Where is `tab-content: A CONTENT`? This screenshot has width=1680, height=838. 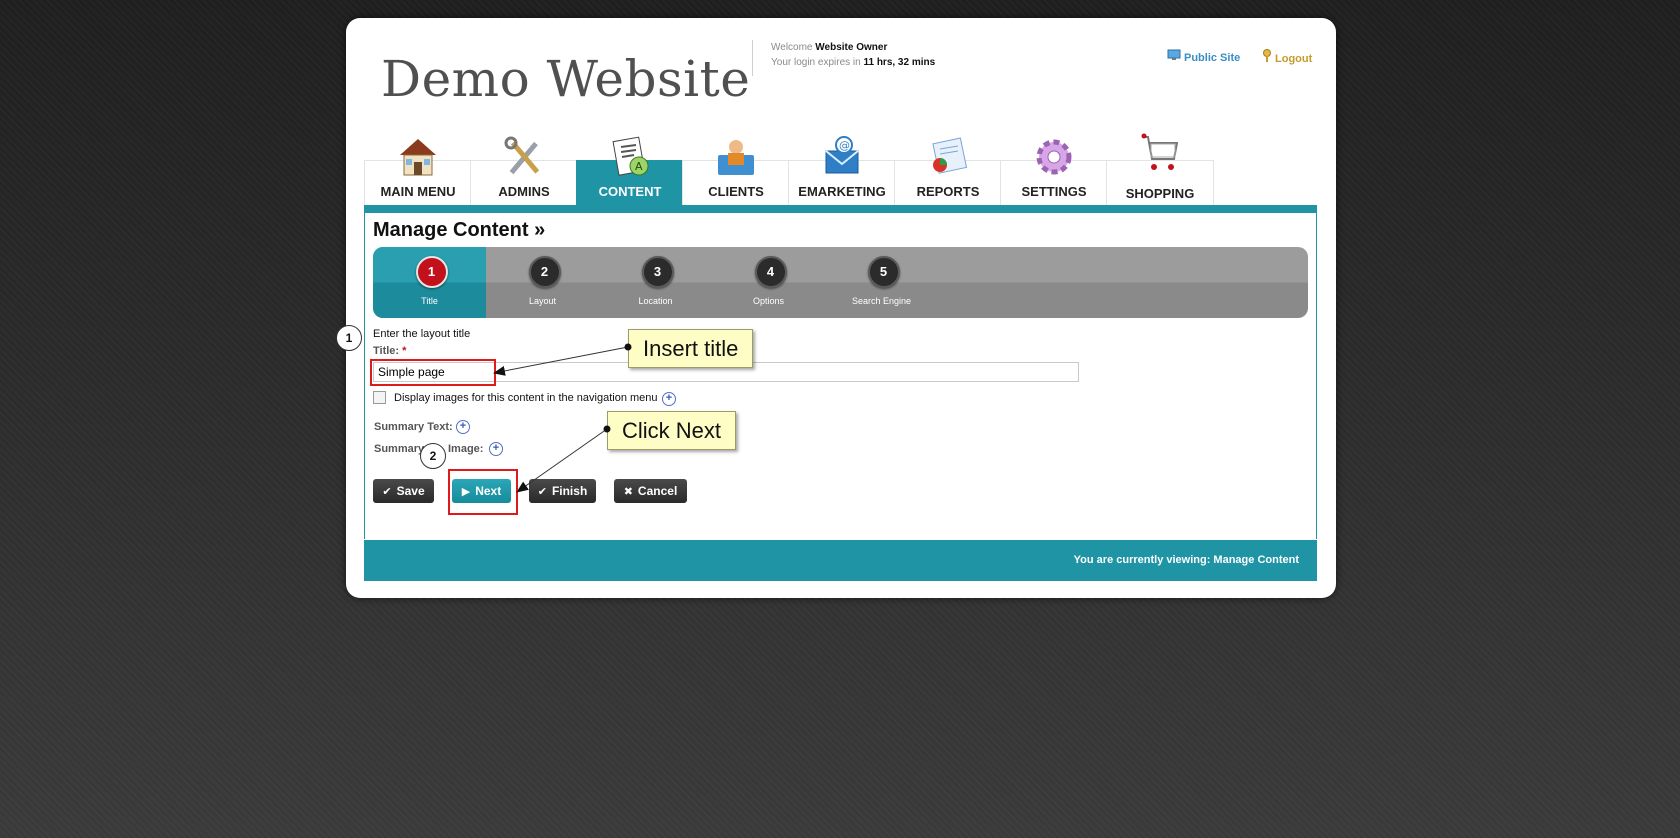
tab-content: A CONTENT is located at coordinates (630, 171).